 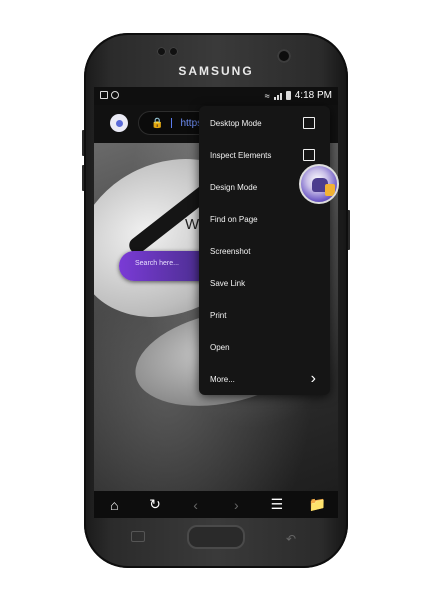 What do you see at coordinates (264, 347) in the screenshot?
I see `menu-item-open: Open` at bounding box center [264, 347].